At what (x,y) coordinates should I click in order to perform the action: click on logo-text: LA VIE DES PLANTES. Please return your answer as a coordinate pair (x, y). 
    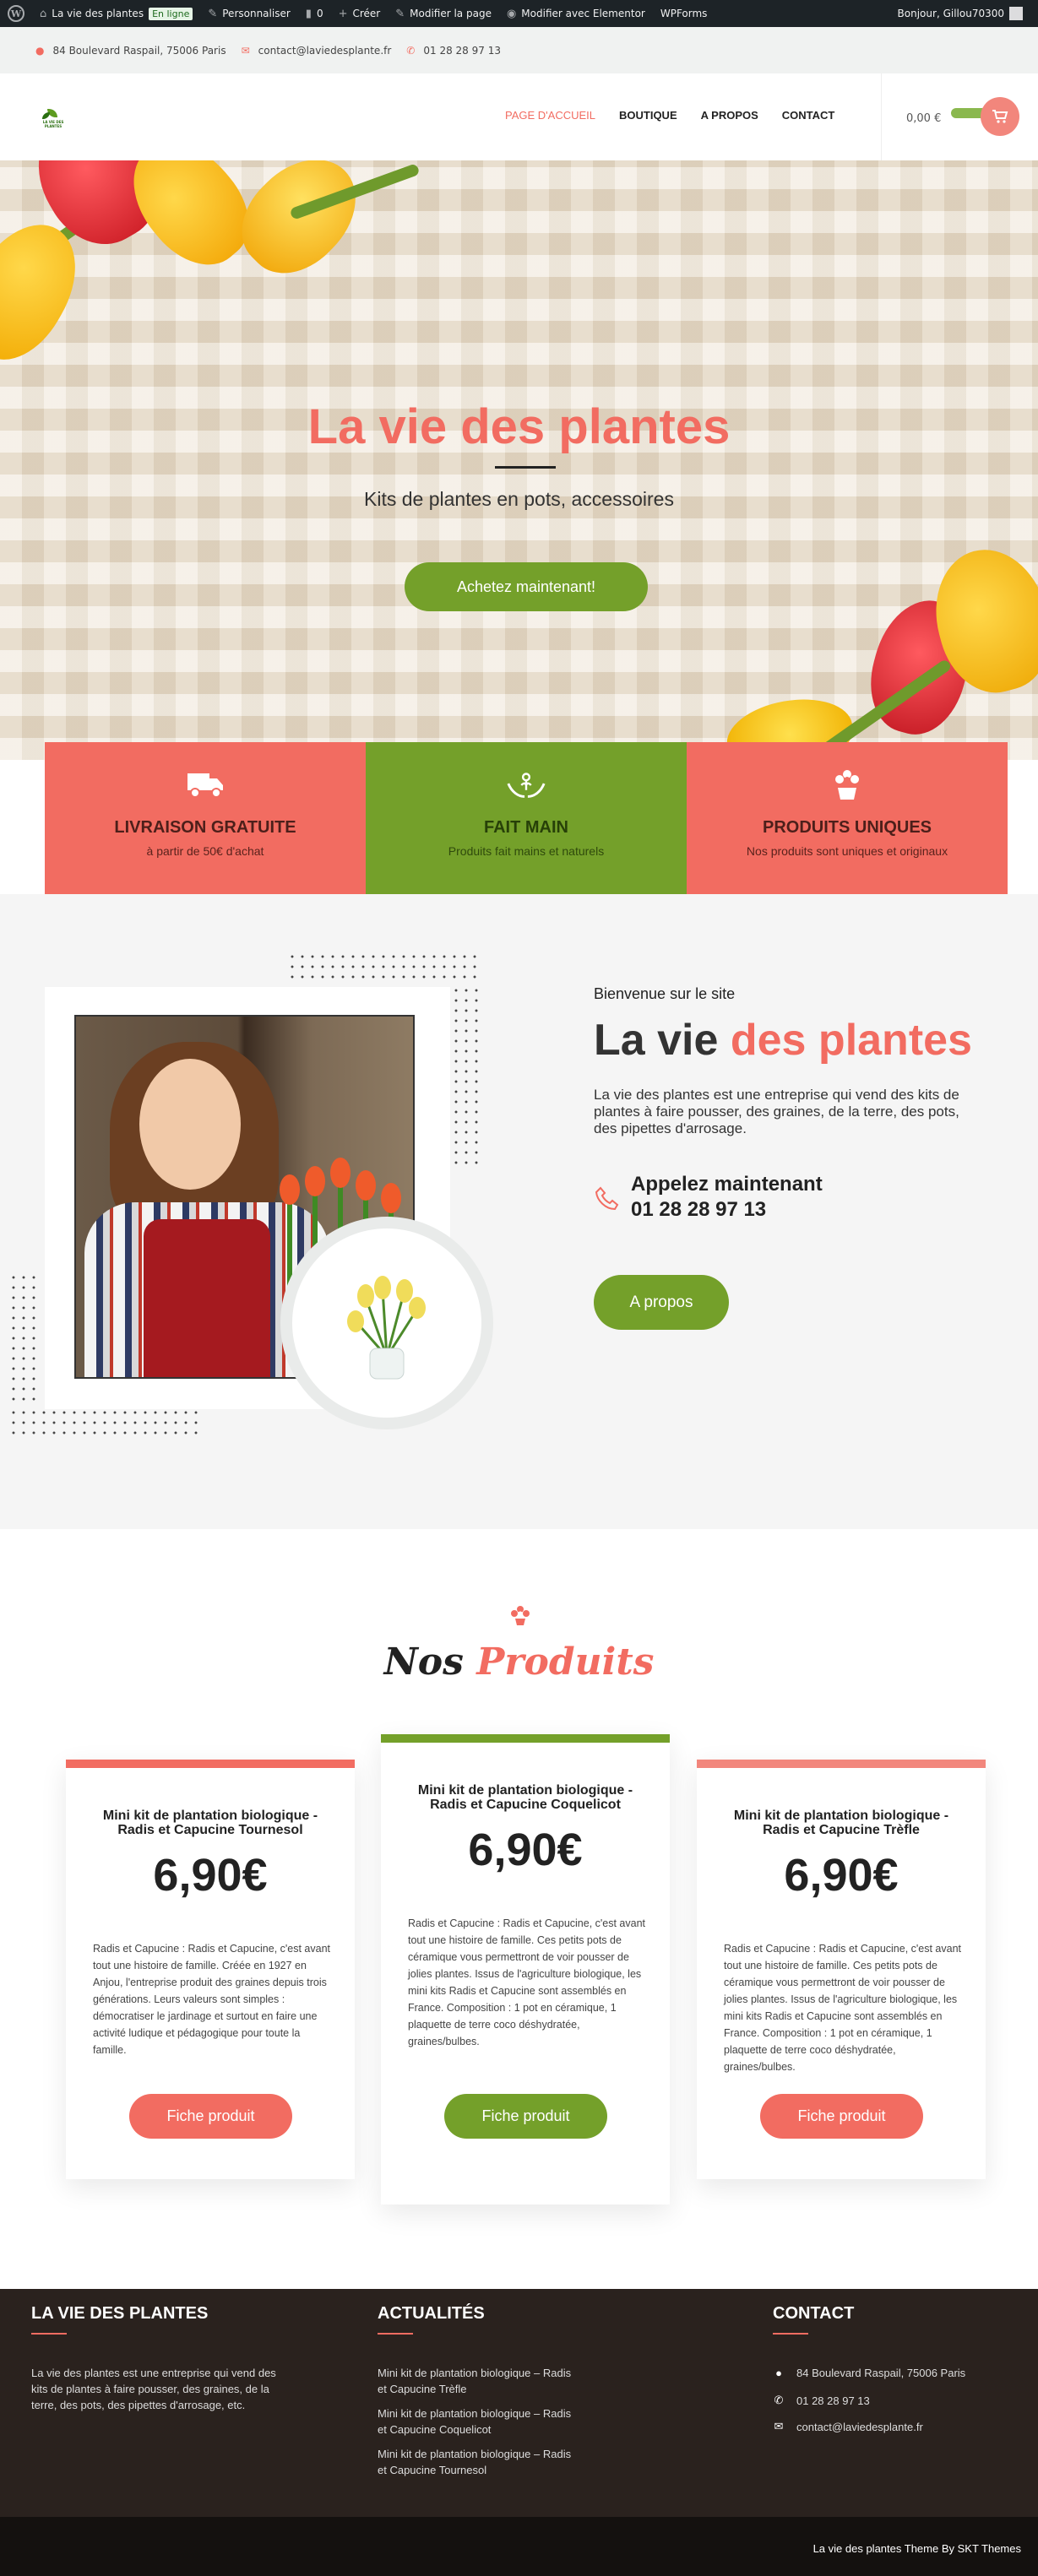
    Looking at the image, I should click on (53, 124).